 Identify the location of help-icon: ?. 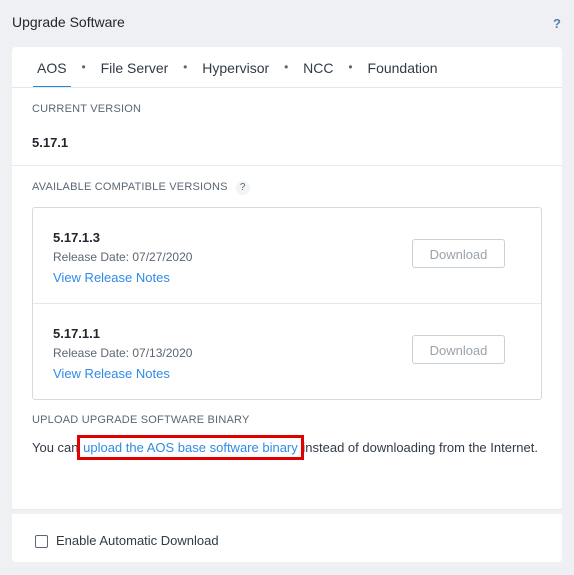
(557, 24).